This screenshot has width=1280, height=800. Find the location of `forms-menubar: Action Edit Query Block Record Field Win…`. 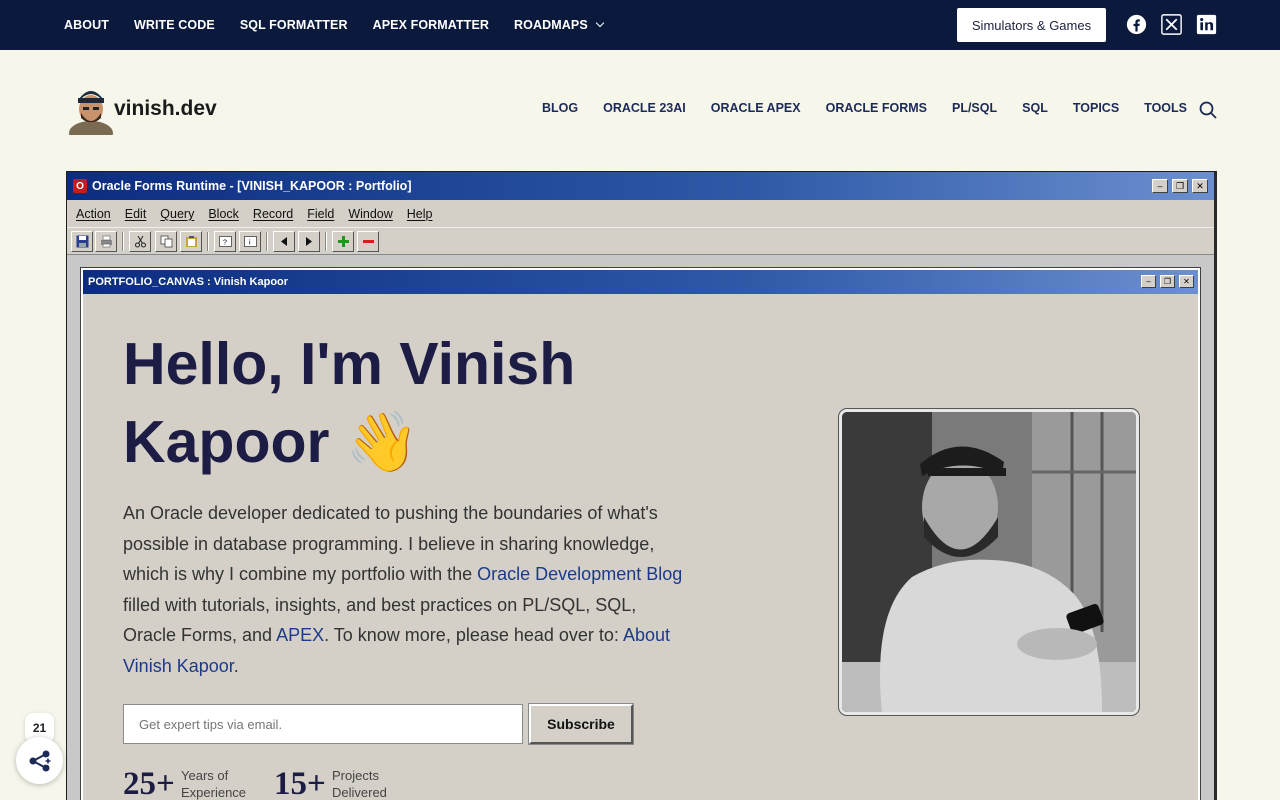

forms-menubar: Action Edit Query Block Record Field Win… is located at coordinates (640, 213).